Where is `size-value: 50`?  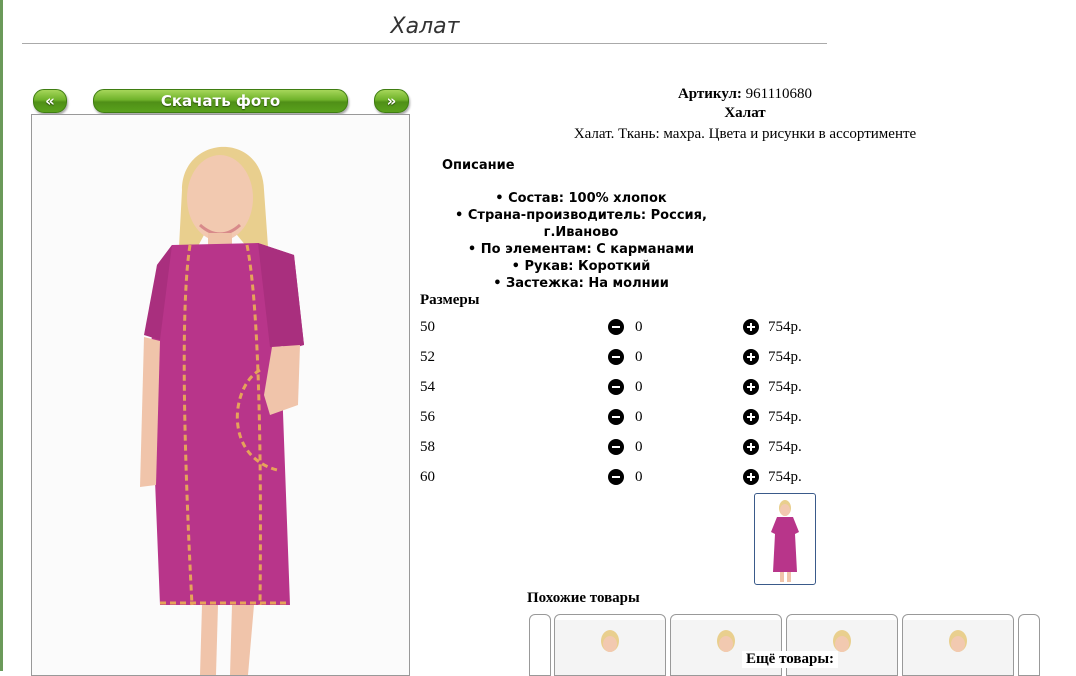 size-value: 50 is located at coordinates (427, 327).